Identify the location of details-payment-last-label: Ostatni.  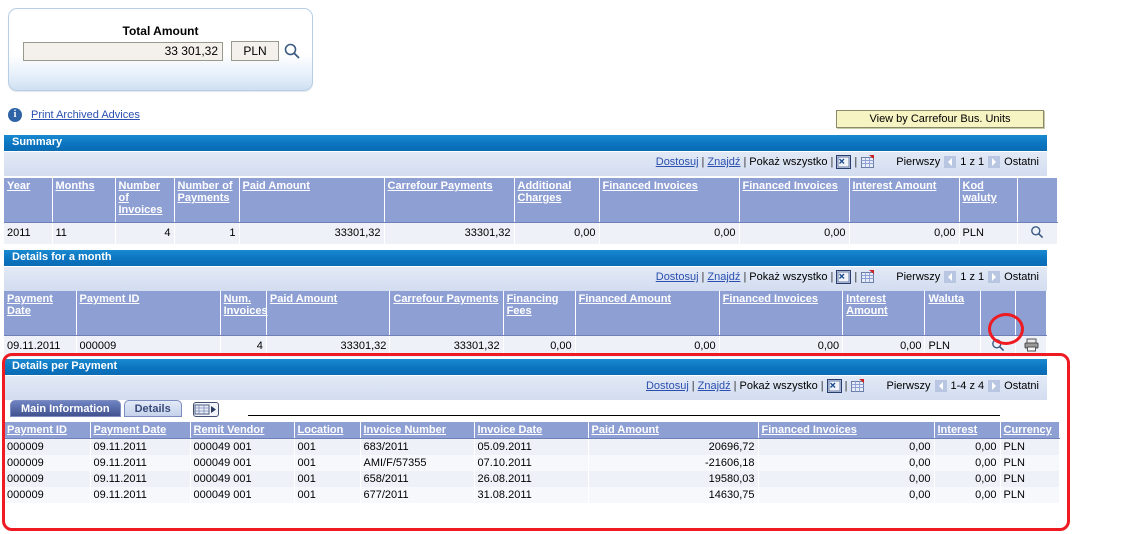
(1021, 386).